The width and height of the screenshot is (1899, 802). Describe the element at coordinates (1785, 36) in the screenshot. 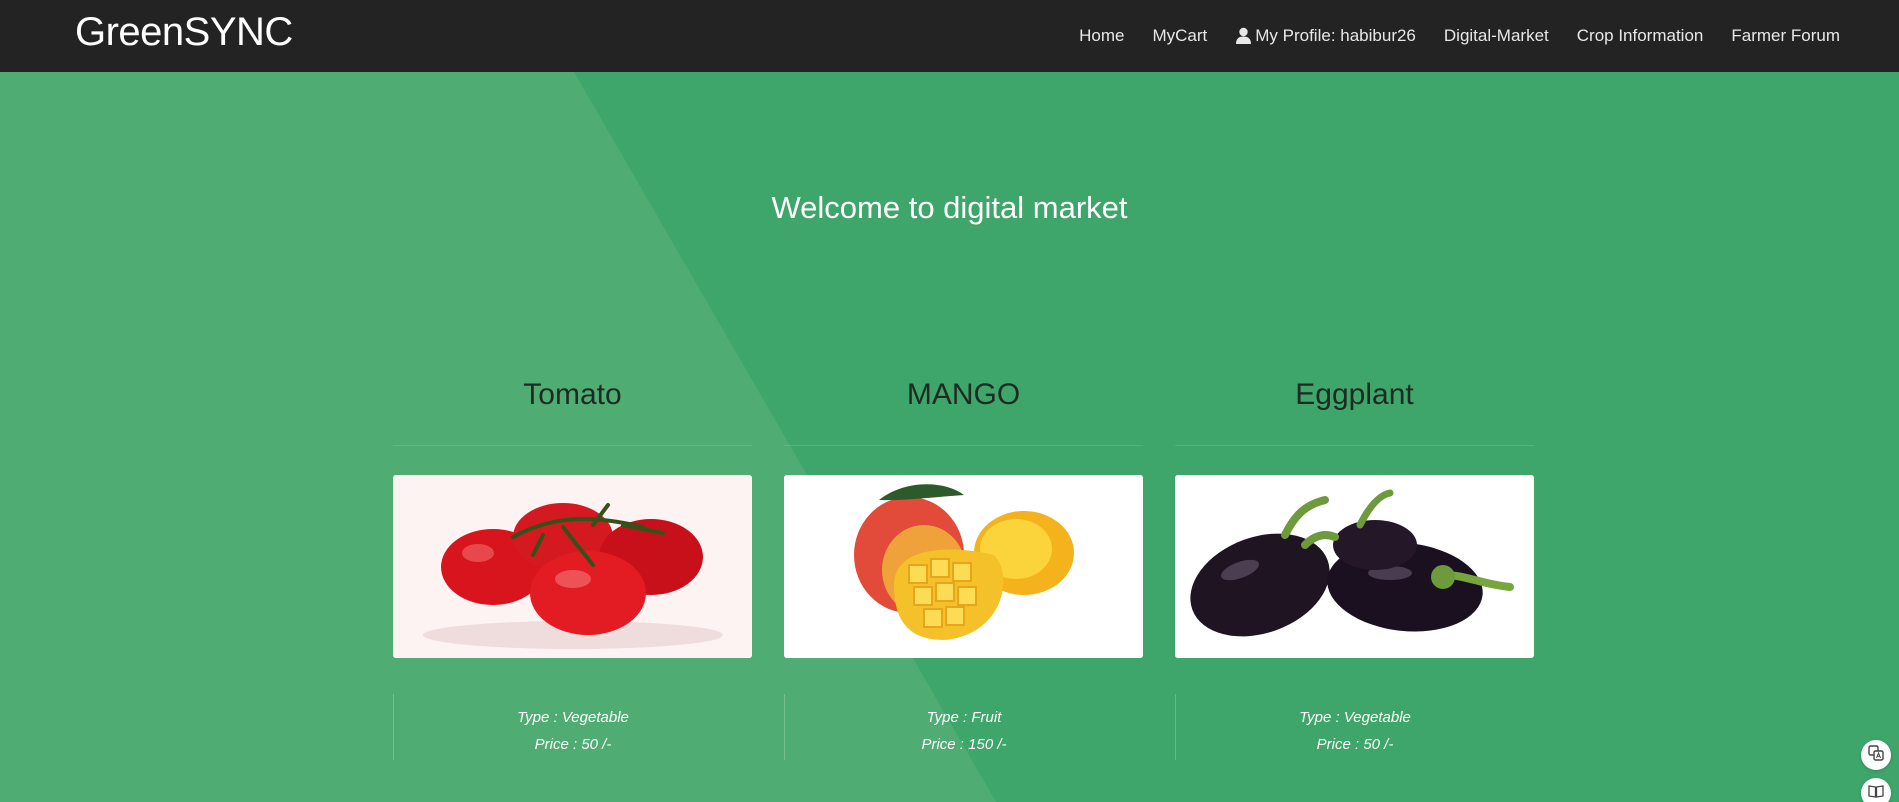

I see `nav-farmer-forum: Farmer Forum` at that location.